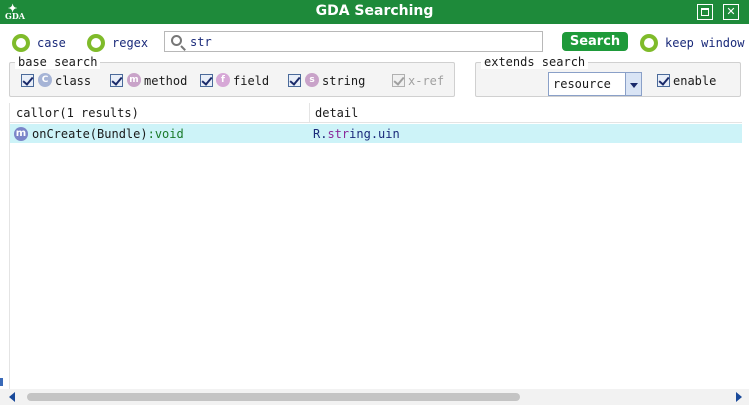  Describe the element at coordinates (582, 84) in the screenshot. I see `extends-search-selected: resource` at that location.